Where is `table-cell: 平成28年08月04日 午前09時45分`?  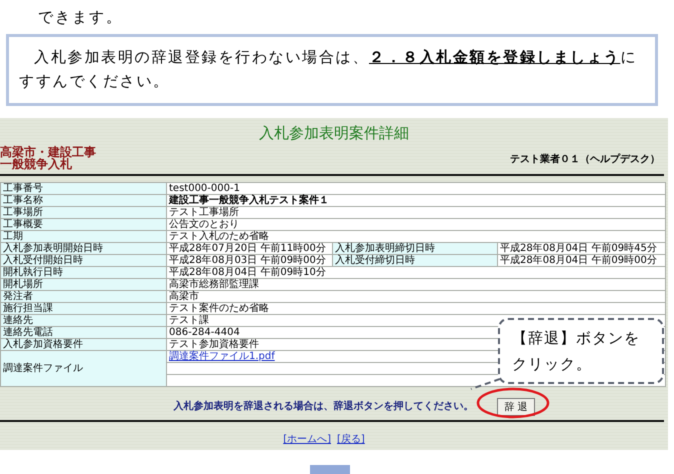 table-cell: 平成28年08月04日 午前09時45分 is located at coordinates (582, 248).